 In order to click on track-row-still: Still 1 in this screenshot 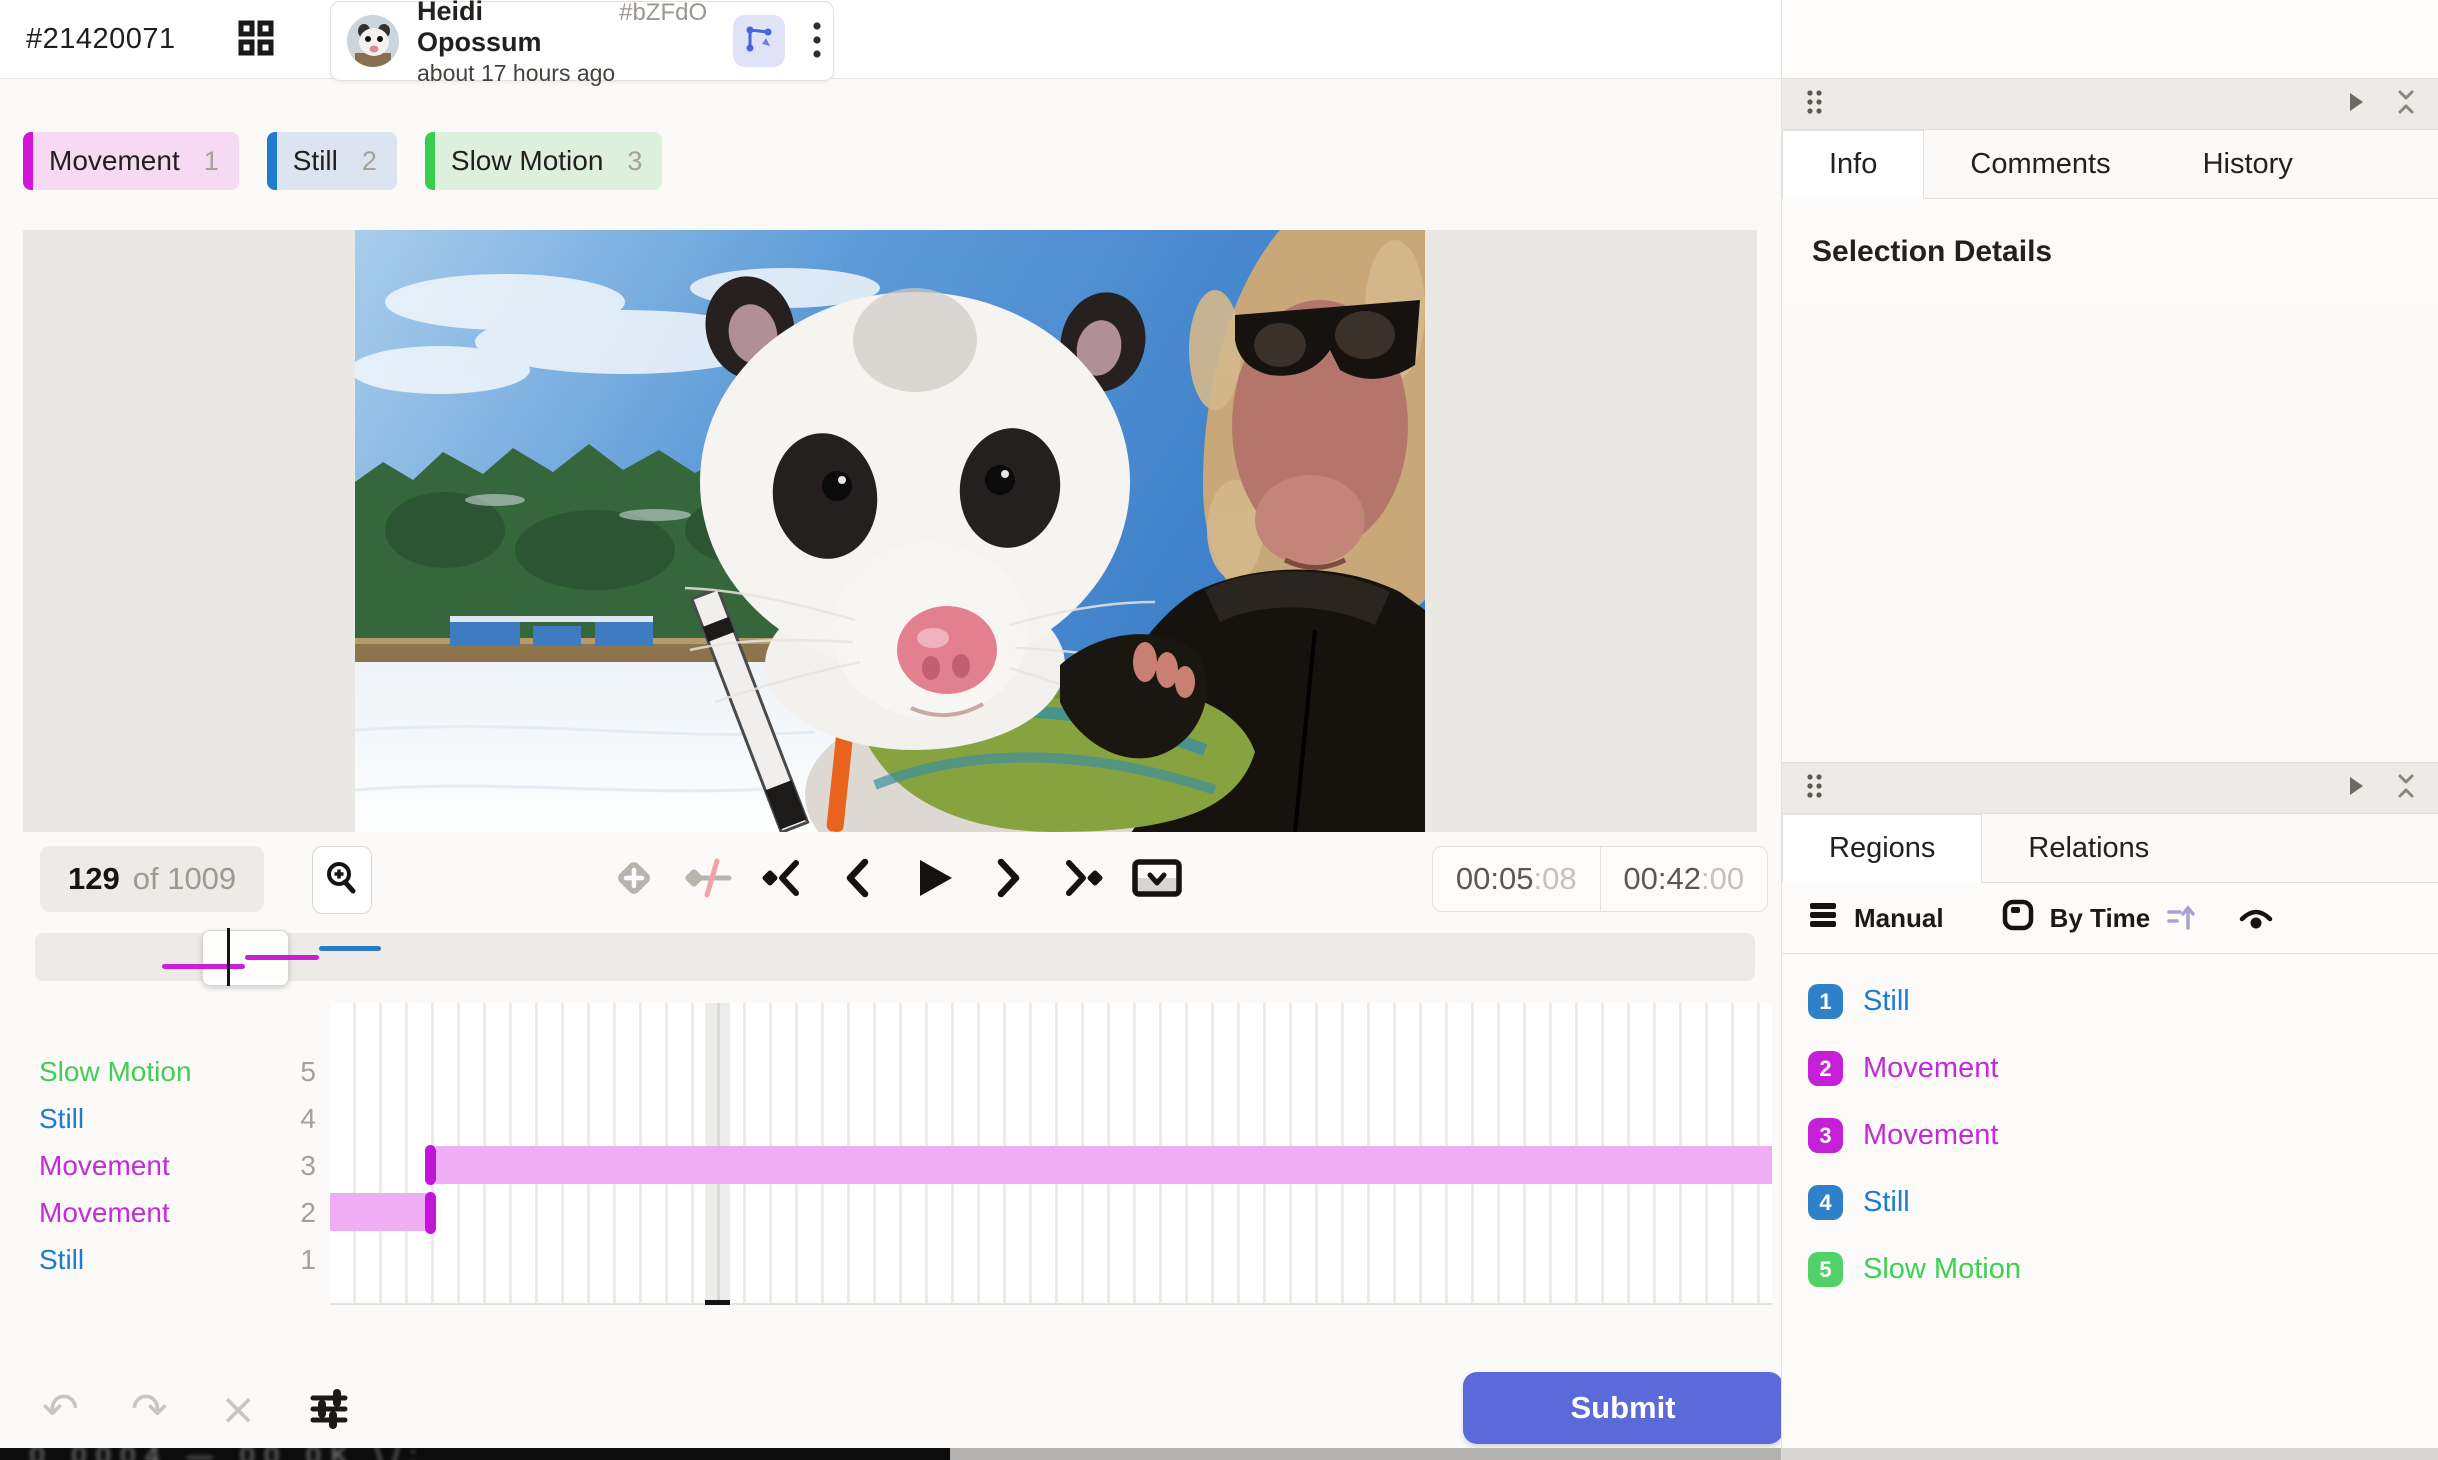, I will do `click(176, 1259)`.